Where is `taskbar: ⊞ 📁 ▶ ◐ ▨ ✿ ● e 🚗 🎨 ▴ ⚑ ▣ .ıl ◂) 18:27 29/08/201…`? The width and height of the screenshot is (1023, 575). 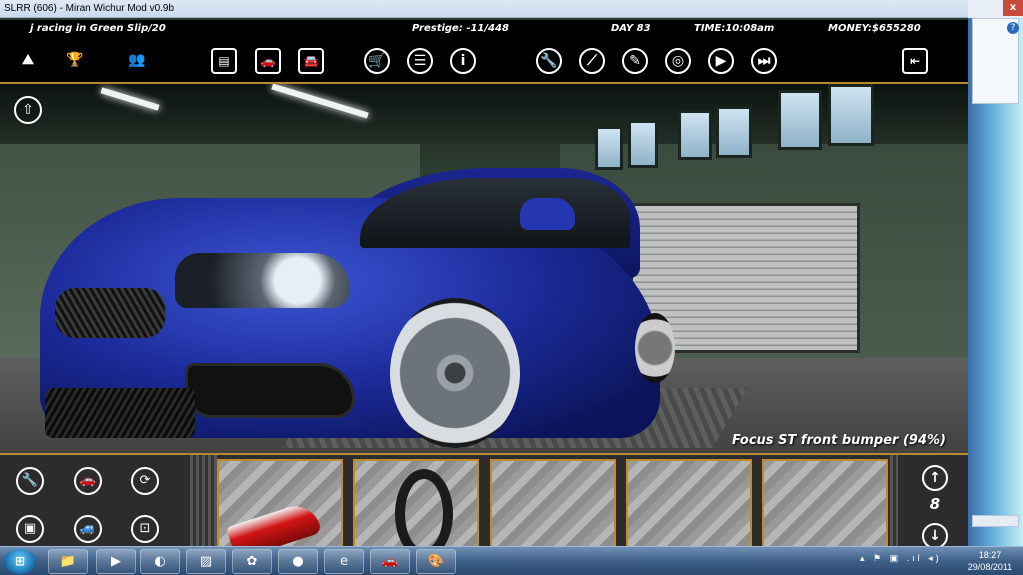 taskbar: ⊞ 📁 ▶ ◐ ▨ ✿ ● e 🚗 🎨 ▴ ⚑ ▣ .ıl ◂) 18:27 29/08/201… is located at coordinates (511, 560).